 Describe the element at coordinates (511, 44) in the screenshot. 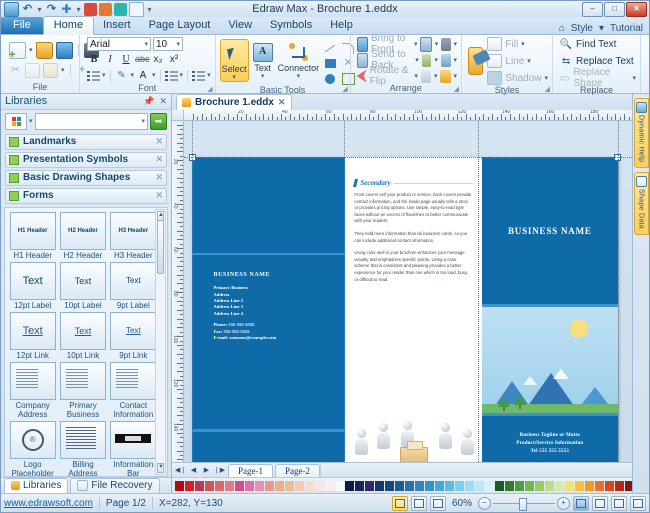

I see `fill-label: Fill` at that location.